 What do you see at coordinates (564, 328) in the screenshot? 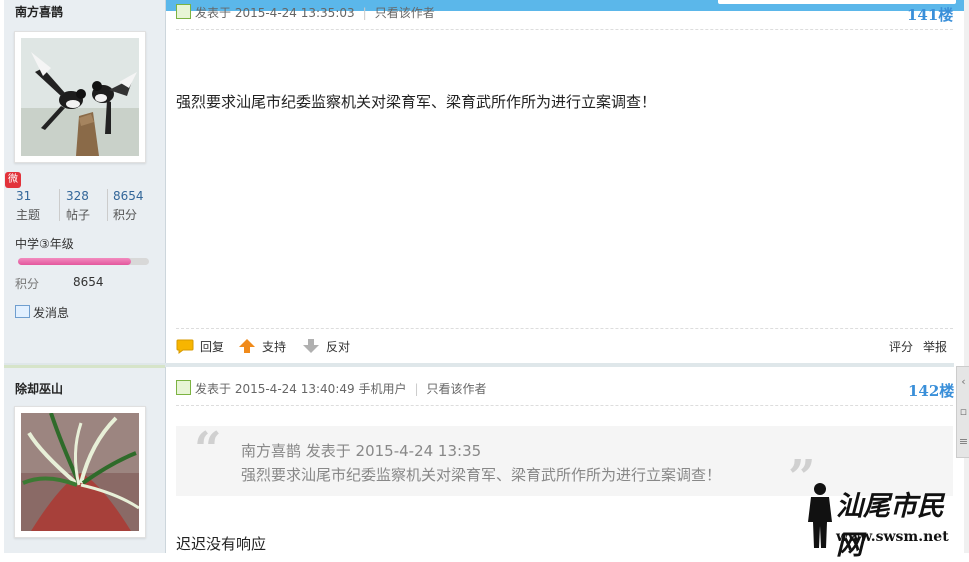
I see `action-divider` at bounding box center [564, 328].